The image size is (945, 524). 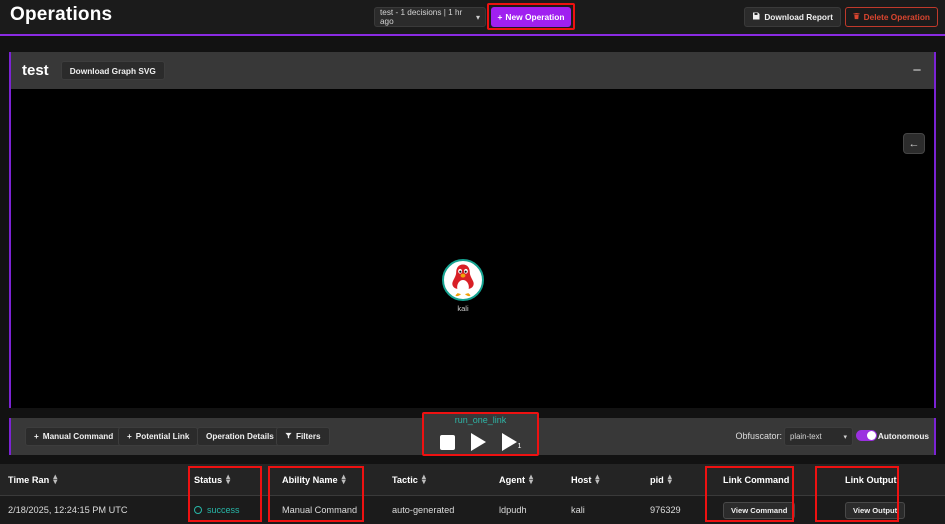 I want to click on obfuscator-value: plain-text, so click(x=806, y=436).